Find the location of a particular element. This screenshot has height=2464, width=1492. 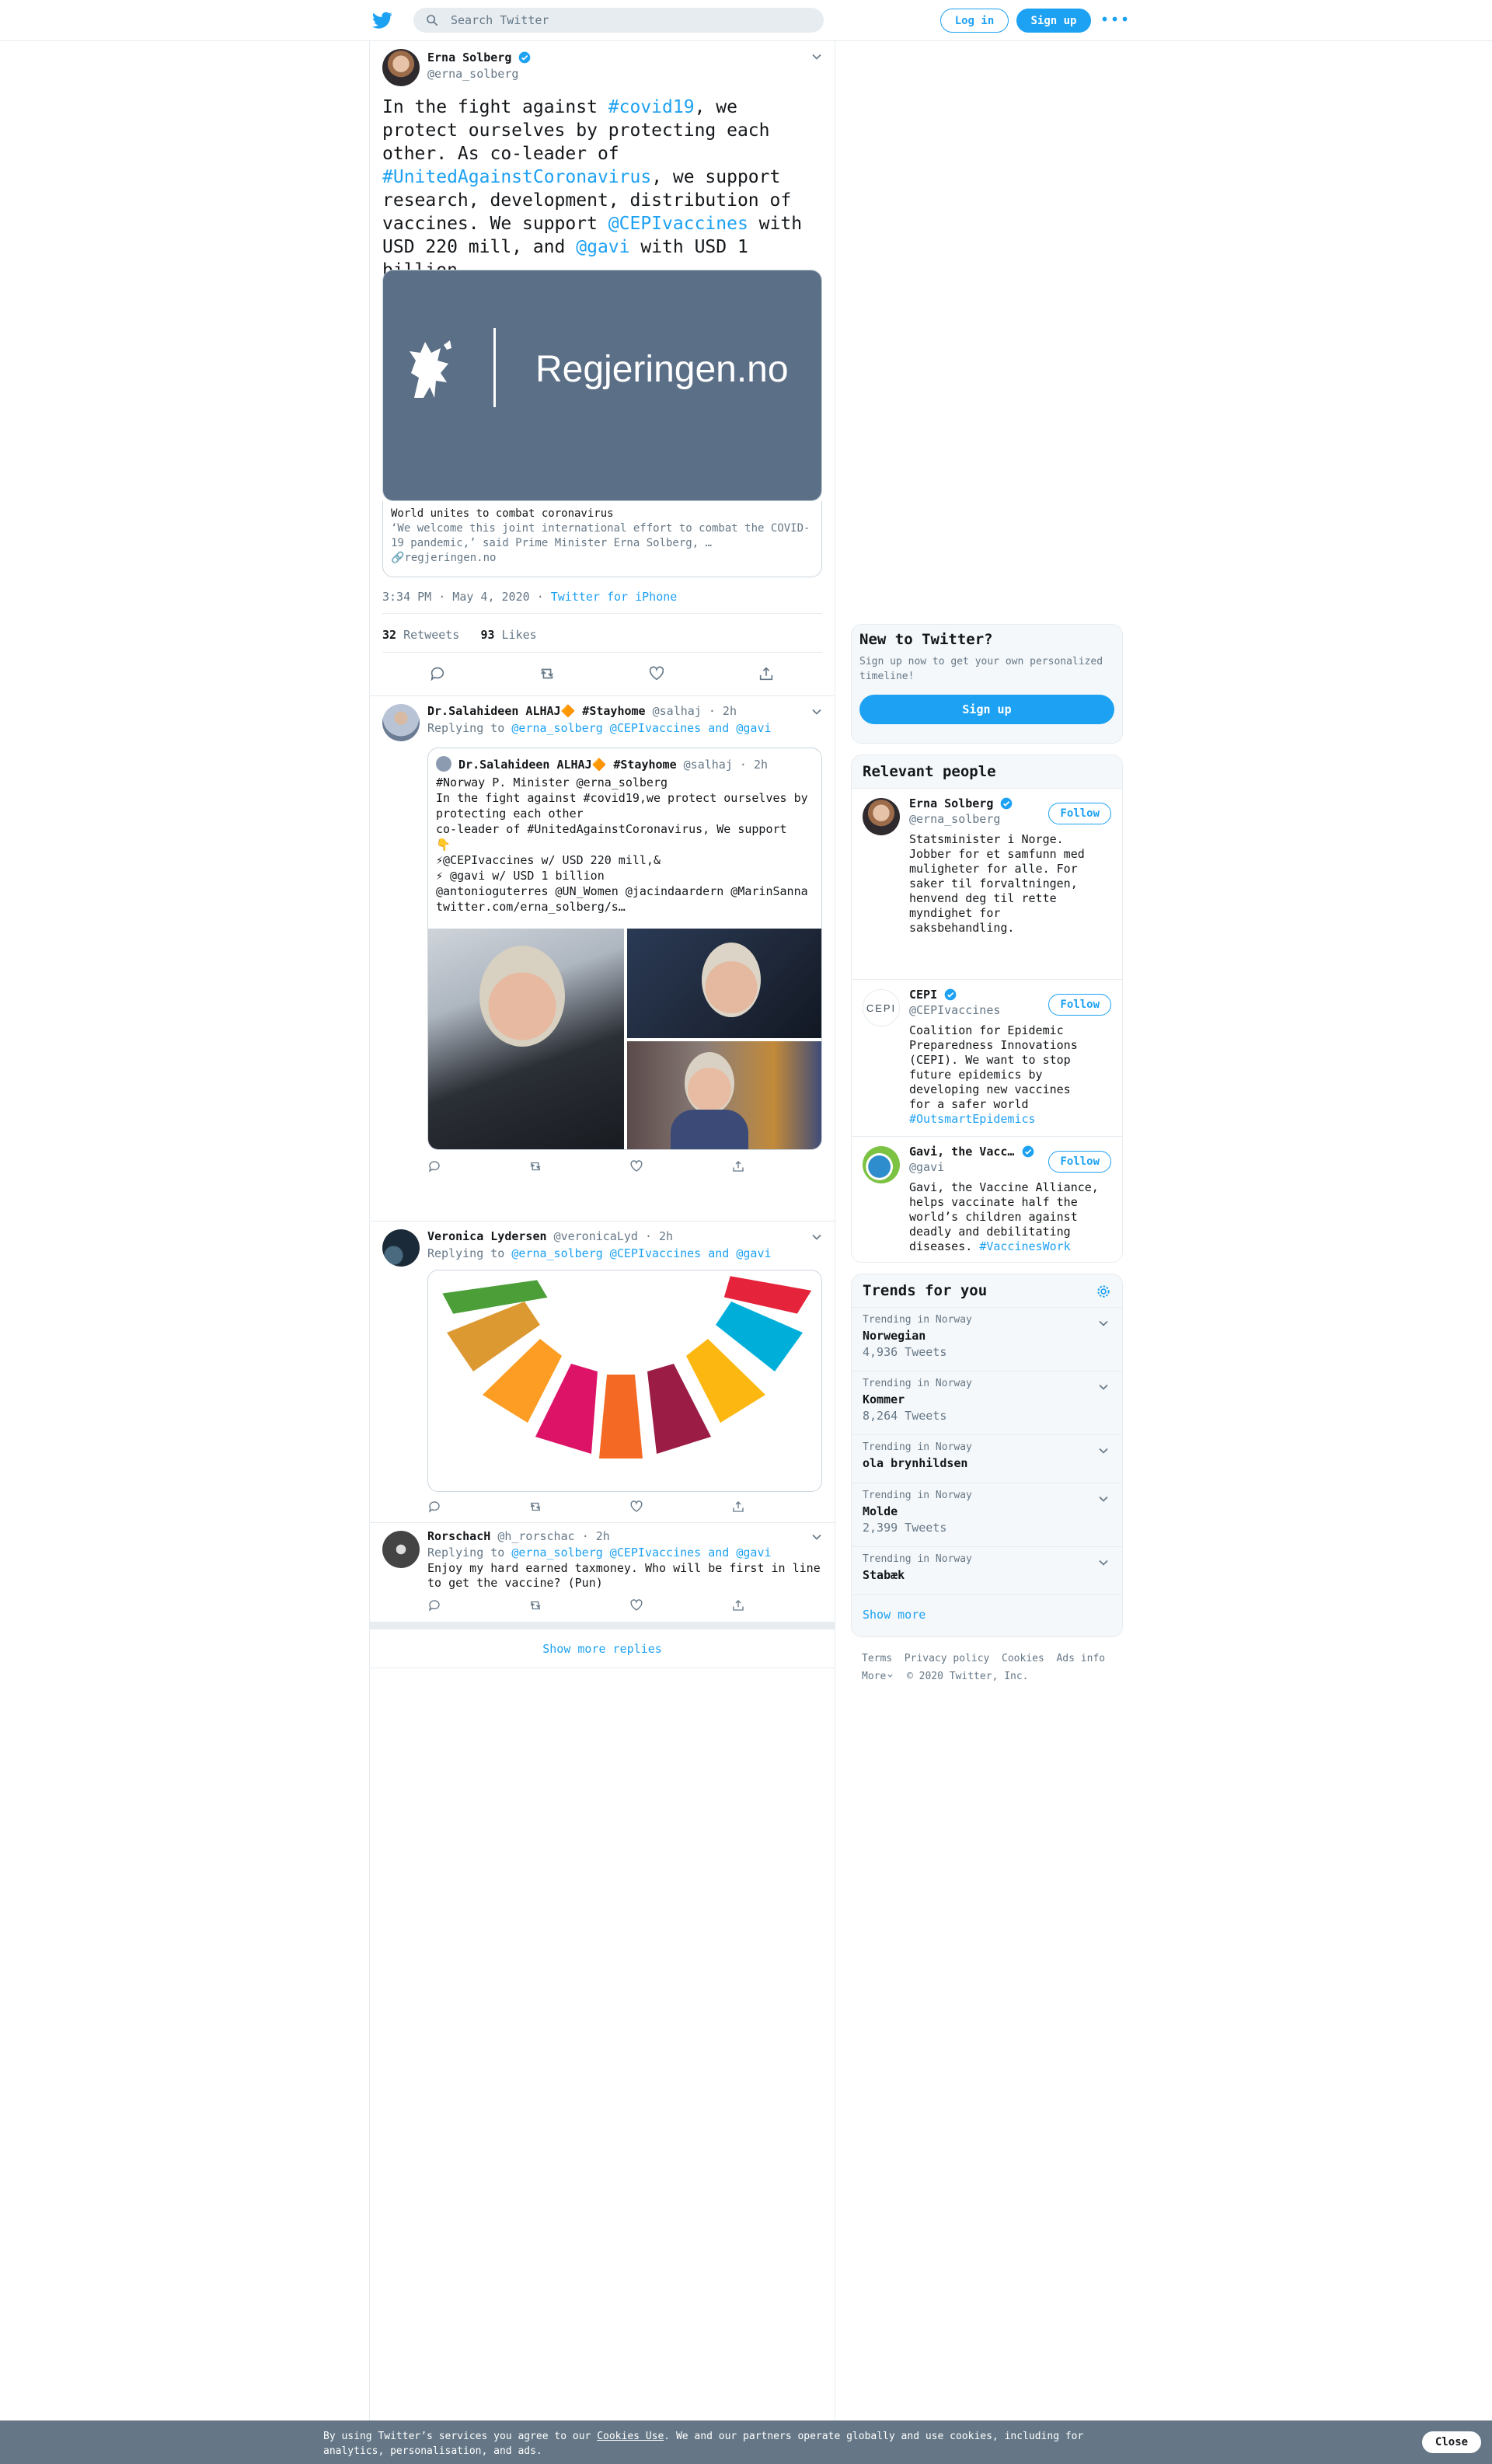

reply-author-handle: @h_rorschac is located at coordinates (535, 1536).